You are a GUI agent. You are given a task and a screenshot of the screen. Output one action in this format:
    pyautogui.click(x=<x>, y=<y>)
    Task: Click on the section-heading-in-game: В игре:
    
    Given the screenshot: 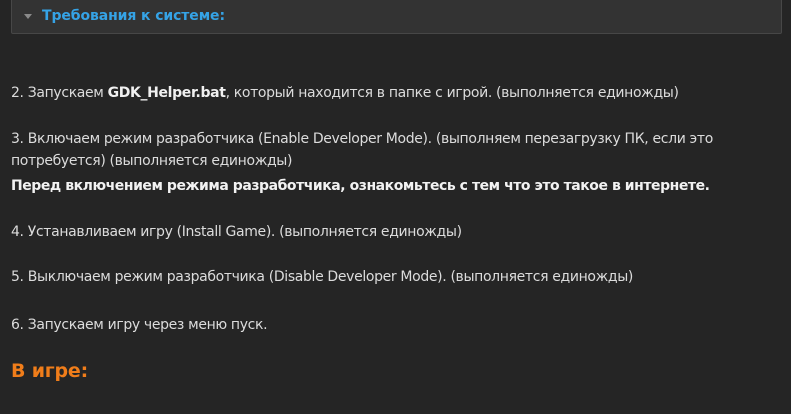 What is the action you would take?
    pyautogui.click(x=50, y=371)
    